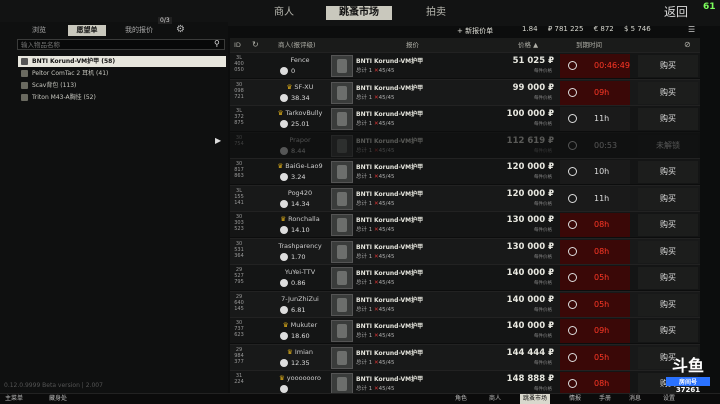 The image size is (720, 404). I want to click on item-icon, so click(24, 73).